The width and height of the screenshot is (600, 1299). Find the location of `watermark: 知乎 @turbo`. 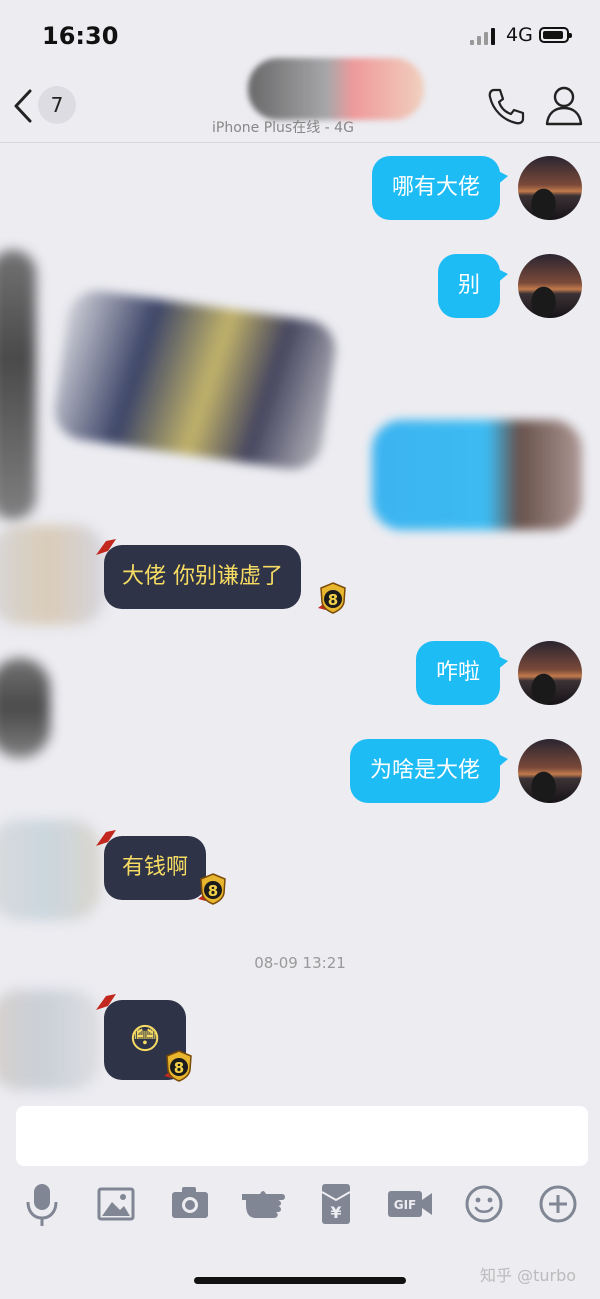

watermark: 知乎 @turbo is located at coordinates (528, 1275).